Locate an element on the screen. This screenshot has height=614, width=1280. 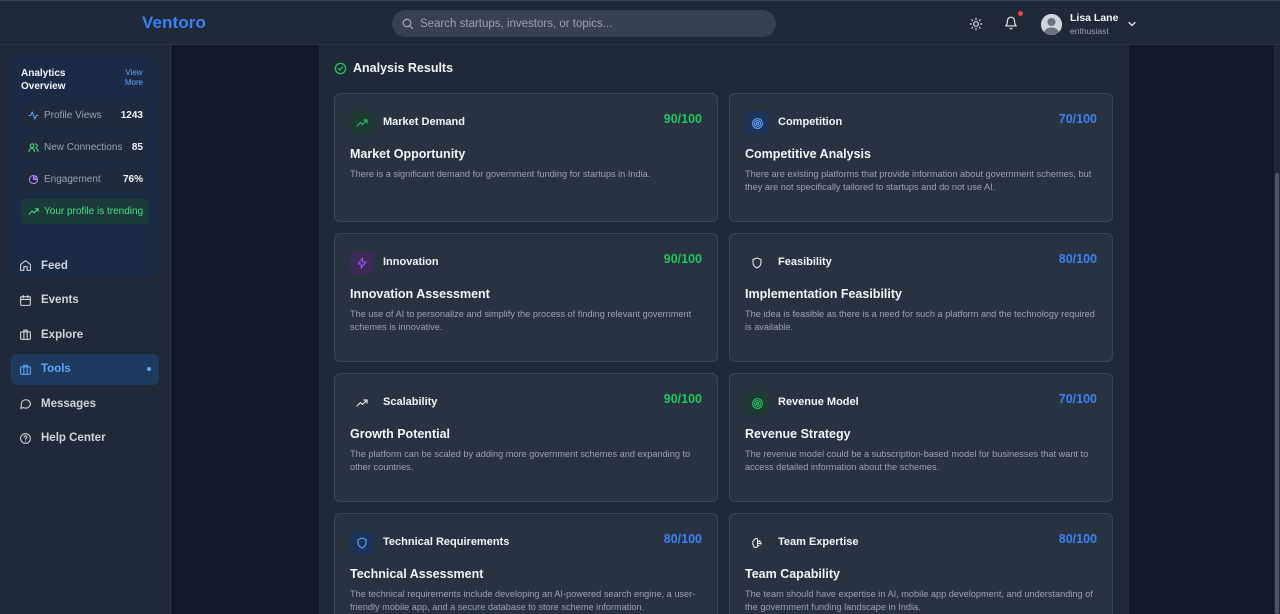
page-scrollbar-thumb is located at coordinates (1277, 393).